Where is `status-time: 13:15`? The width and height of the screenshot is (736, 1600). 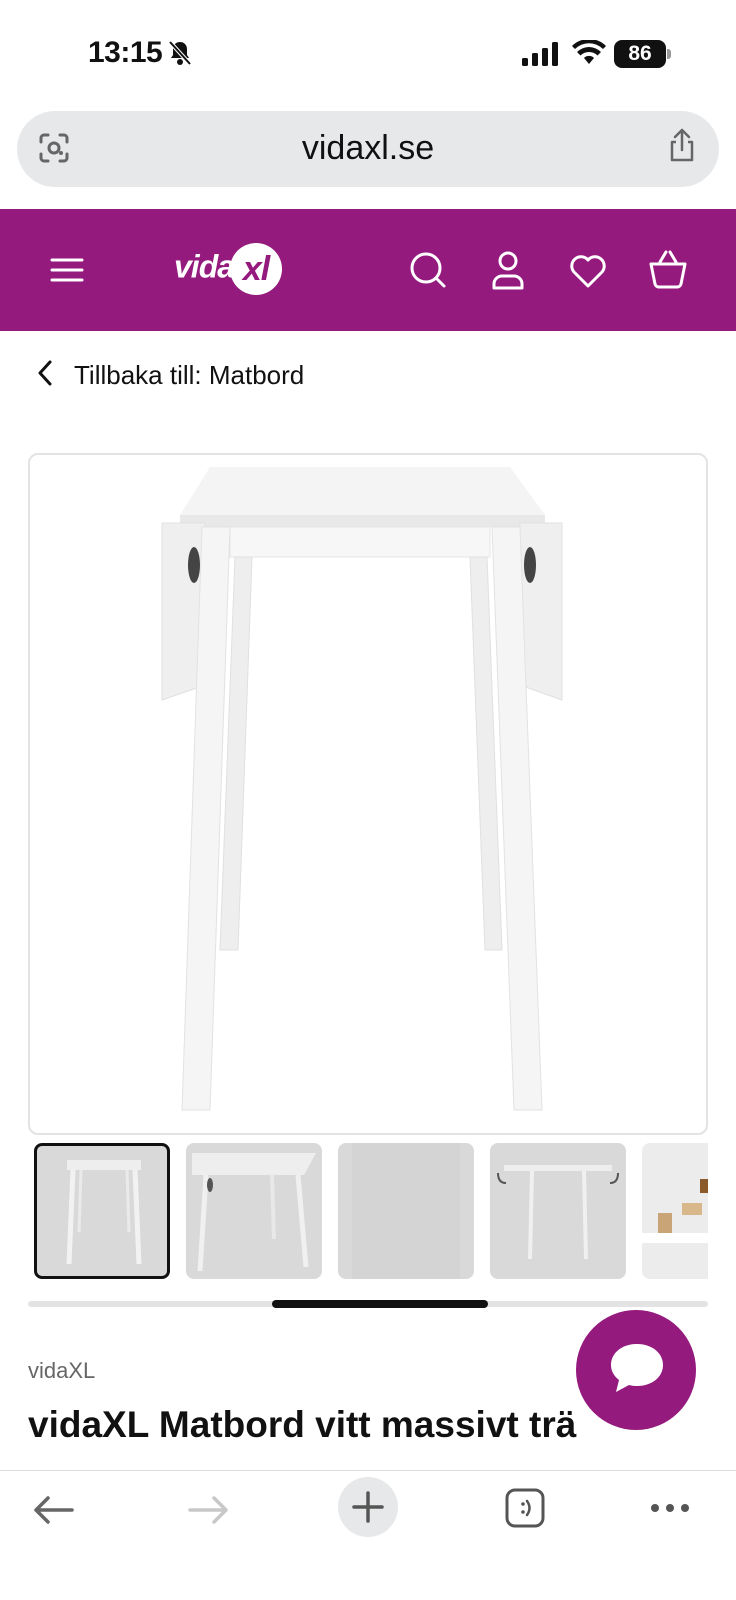 status-time: 13:15 is located at coordinates (125, 52).